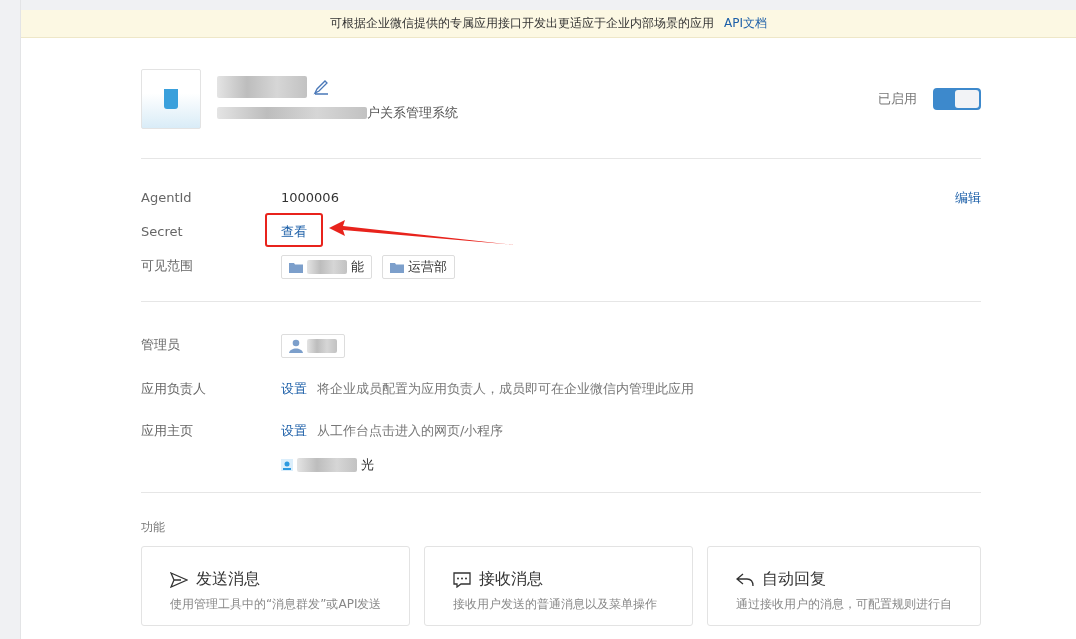  I want to click on card-description: 通过接收用户的消息，可配置规则进行自, so click(844, 604).